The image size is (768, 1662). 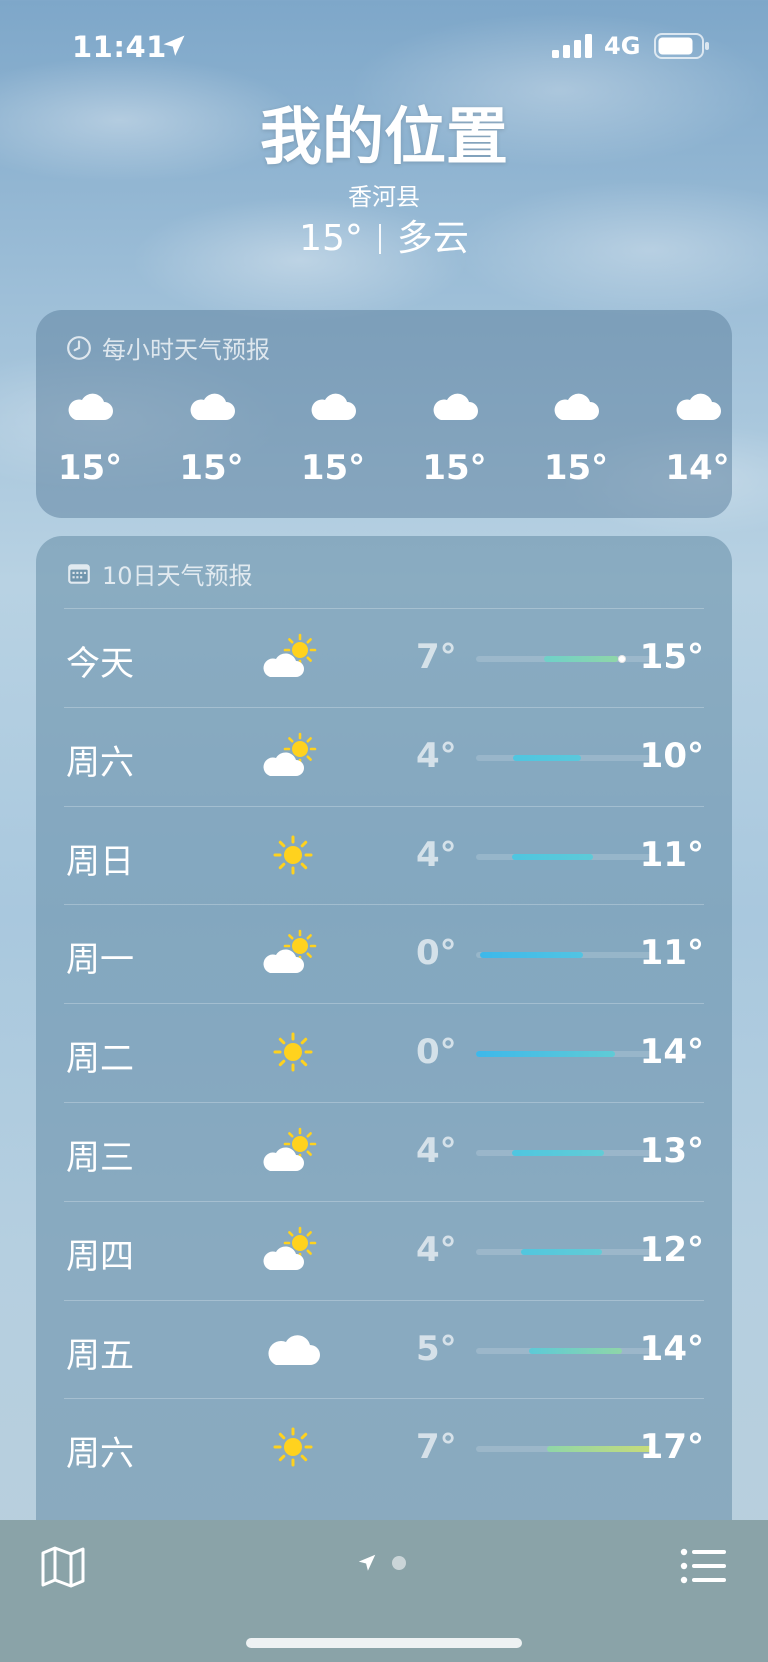 I want to click on day-name: 周二, so click(x=100, y=1059).